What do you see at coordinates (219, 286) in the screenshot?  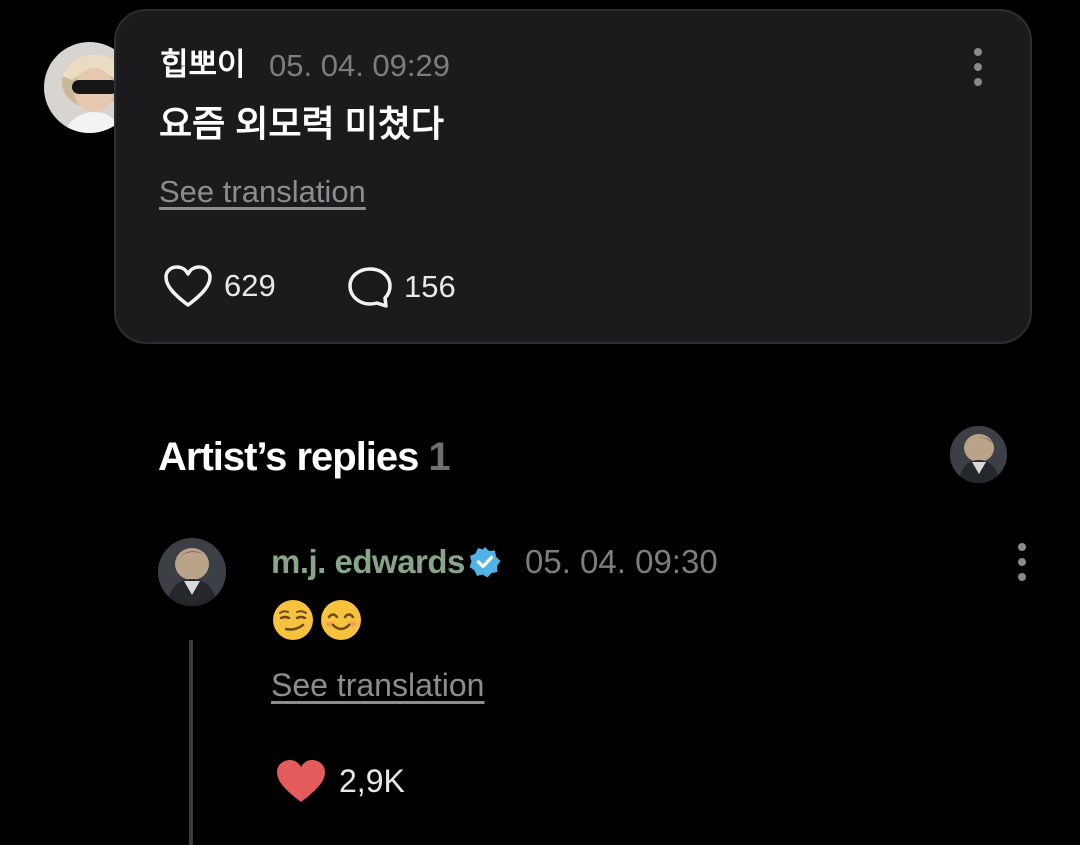 I see `post-like-button: 629` at bounding box center [219, 286].